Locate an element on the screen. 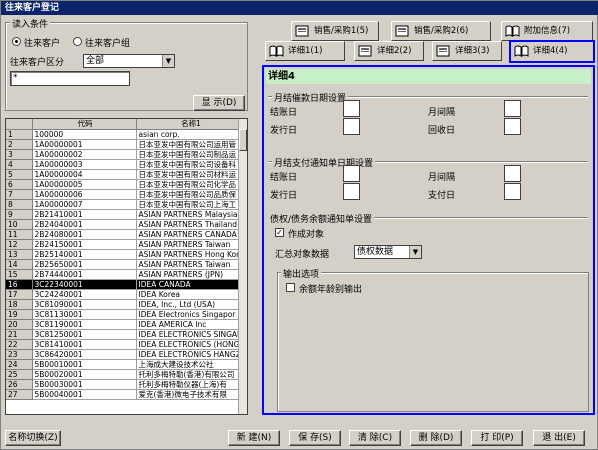 Image resolution: width=598 pixels, height=450 pixels. dunning-closing-field is located at coordinates (351, 108).